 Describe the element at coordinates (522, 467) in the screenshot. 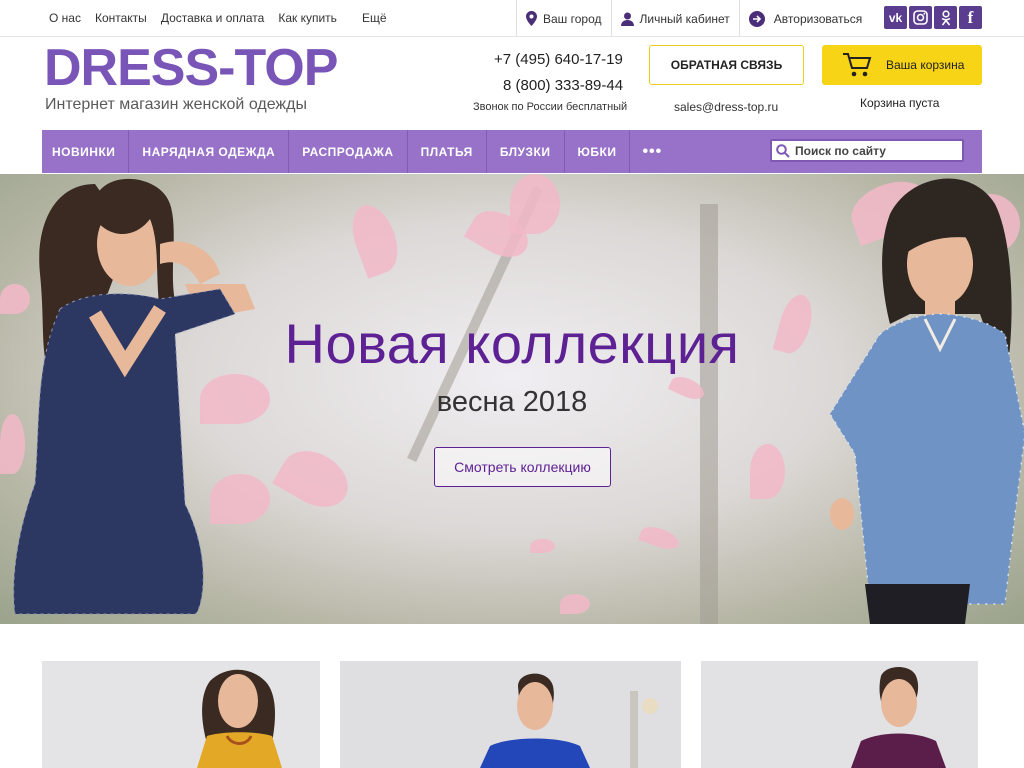

I see `view-collection-button: Смотреть коллекцию` at that location.